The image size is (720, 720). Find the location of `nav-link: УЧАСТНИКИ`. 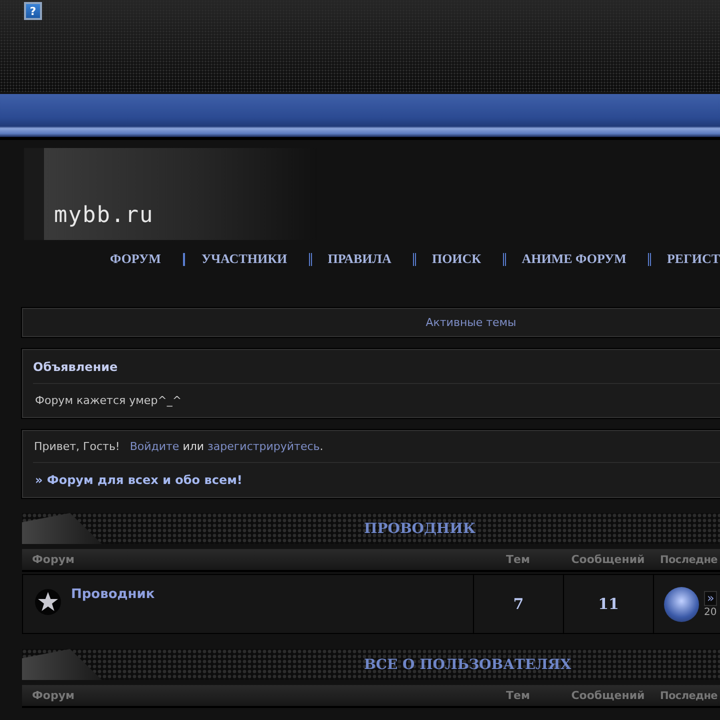

nav-link: УЧАСТНИКИ is located at coordinates (244, 259).